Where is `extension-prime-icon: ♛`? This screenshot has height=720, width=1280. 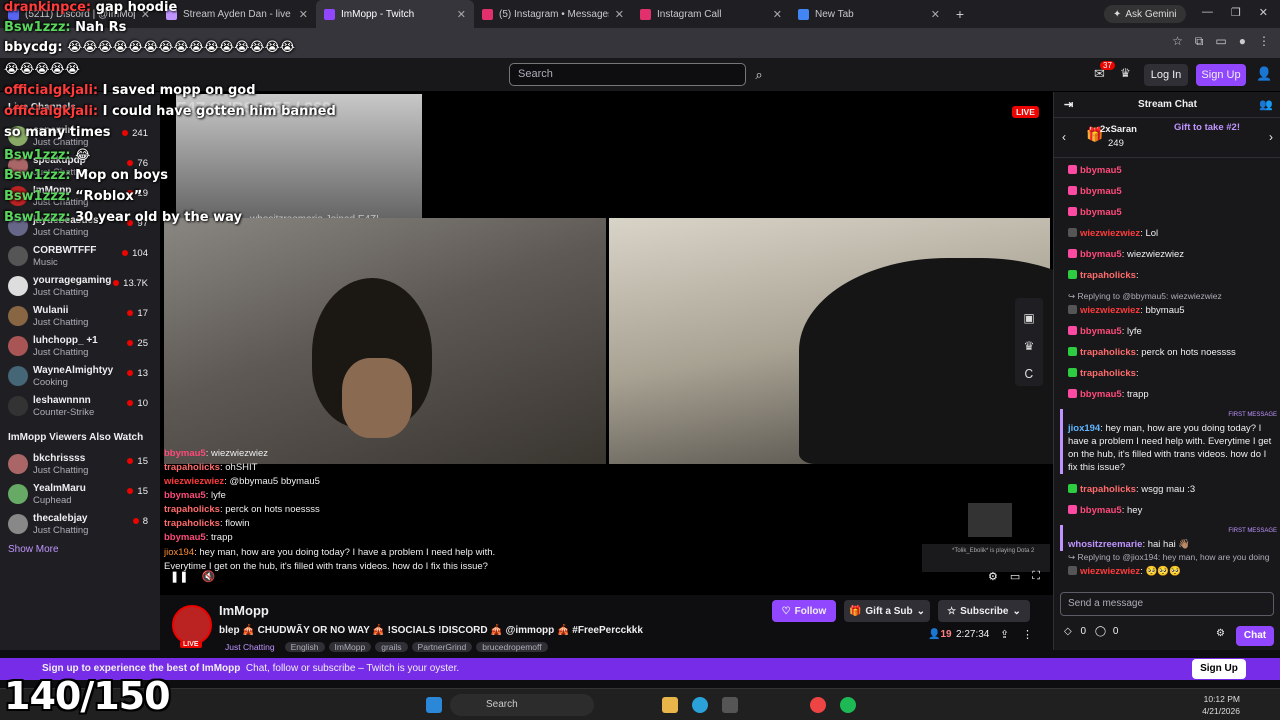
extension-prime-icon: ♛ is located at coordinates (1029, 346).